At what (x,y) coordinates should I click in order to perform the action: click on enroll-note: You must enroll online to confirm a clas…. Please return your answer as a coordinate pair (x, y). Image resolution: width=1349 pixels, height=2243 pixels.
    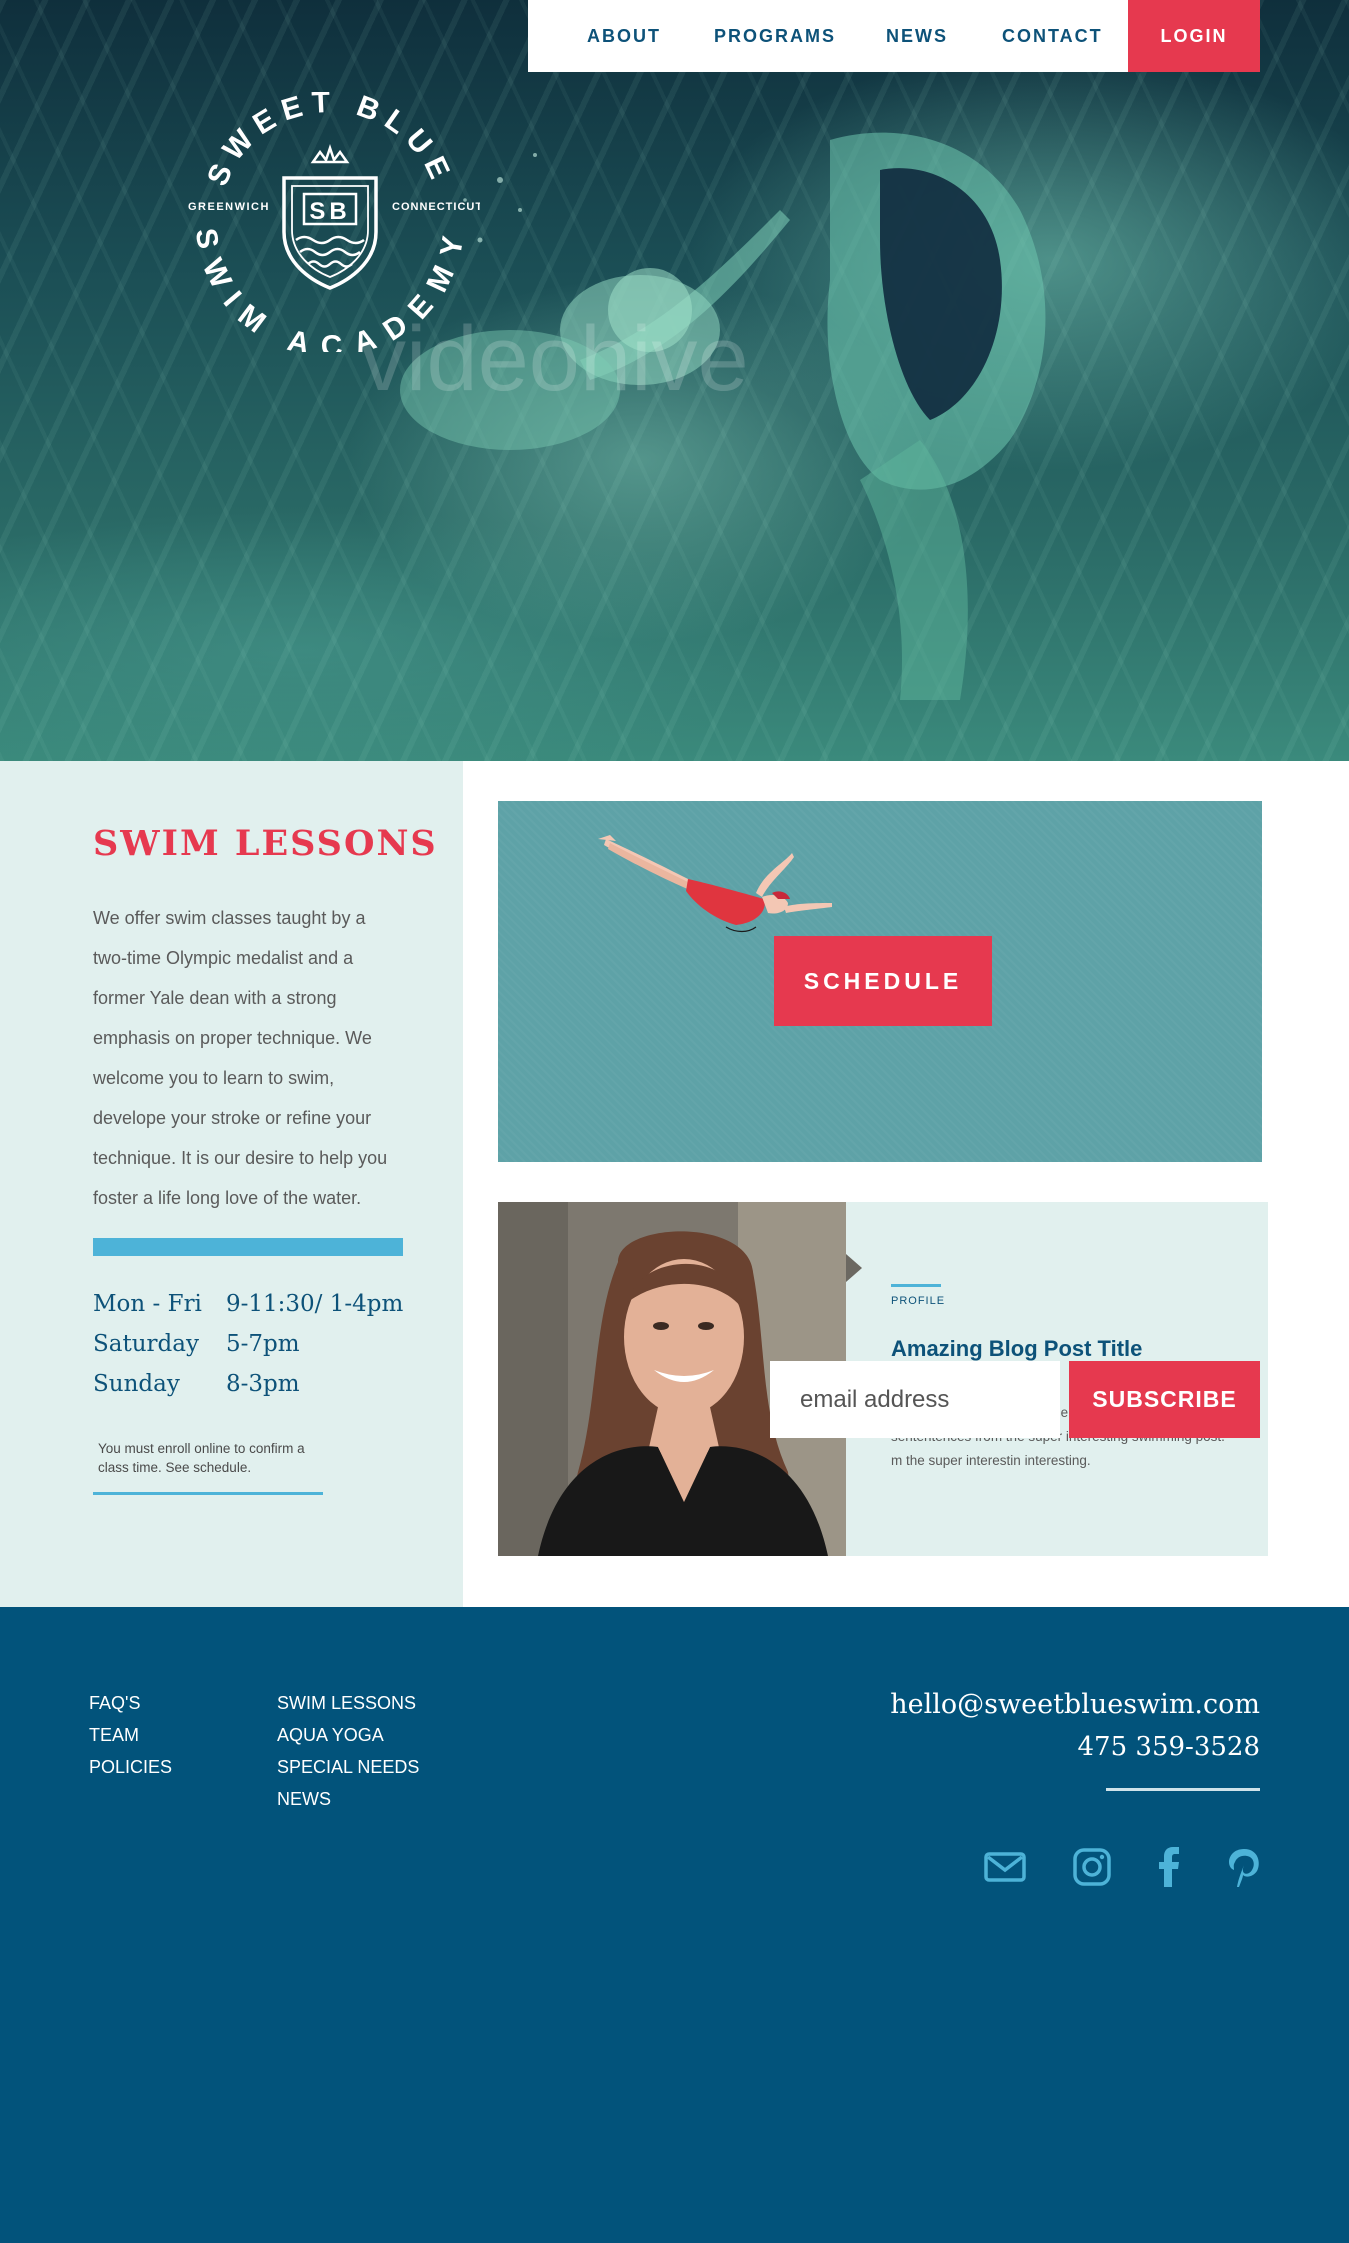
    Looking at the image, I should click on (201, 1458).